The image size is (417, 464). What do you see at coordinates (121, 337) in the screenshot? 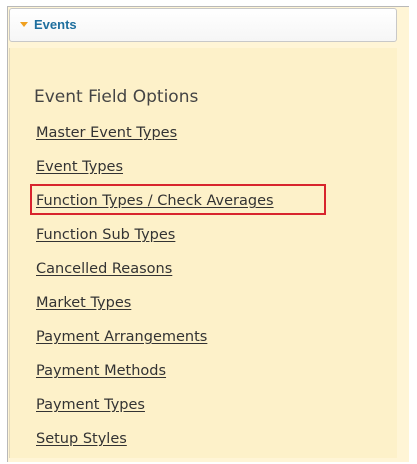
I see `link-payment-arrangements: Payment Arrangements` at bounding box center [121, 337].